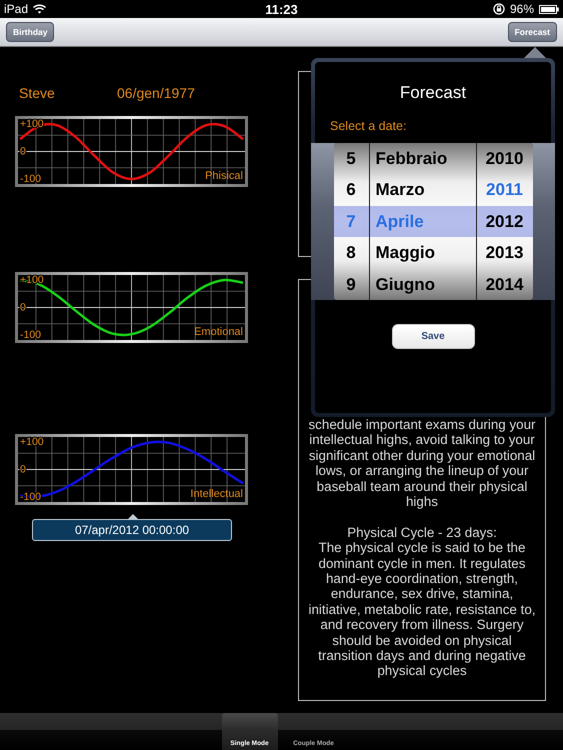 This screenshot has width=563, height=750. What do you see at coordinates (504, 284) in the screenshot?
I see `picker-option: 2014` at bounding box center [504, 284].